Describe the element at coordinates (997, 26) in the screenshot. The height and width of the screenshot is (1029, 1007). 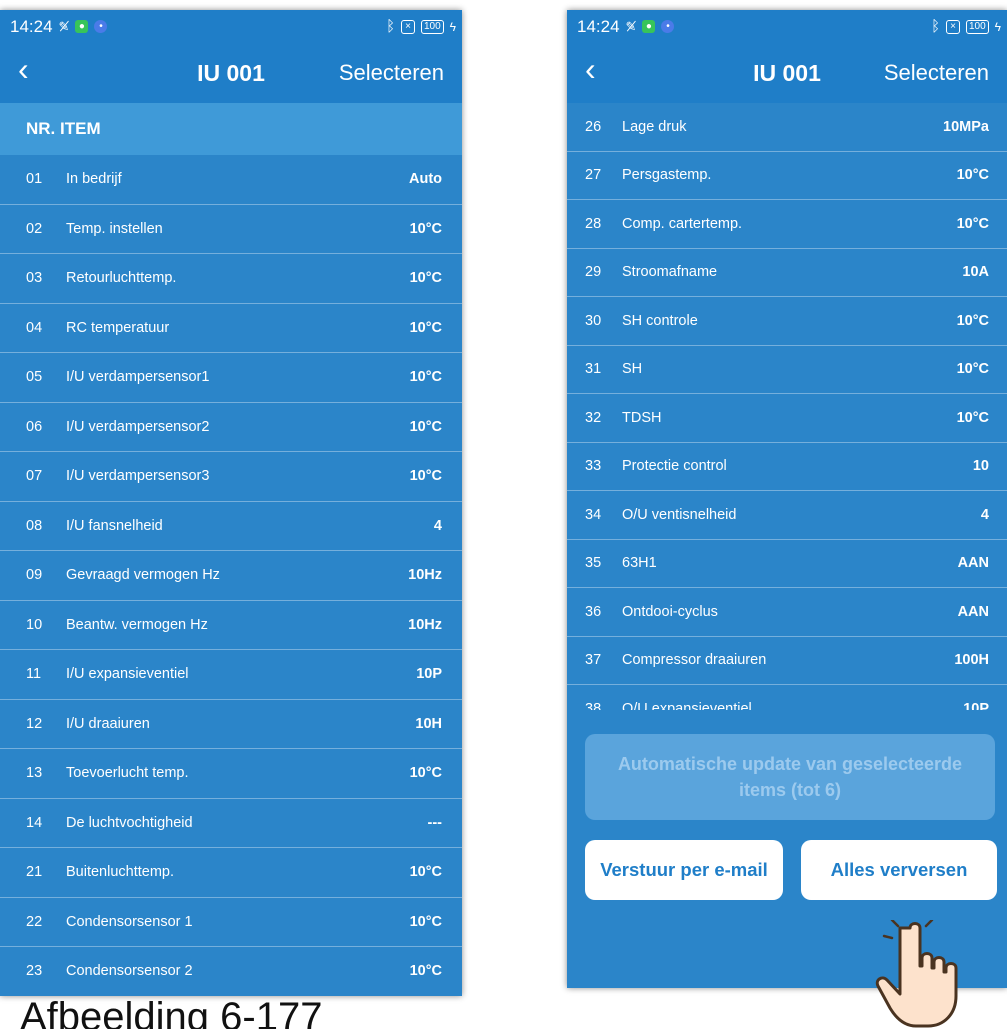
I see `charging-icon: ϟ` at that location.